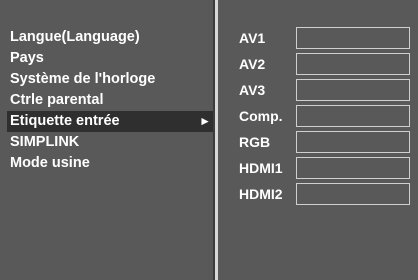 This screenshot has width=418, height=280. I want to click on input-row-av3: AV3, so click(326, 90).